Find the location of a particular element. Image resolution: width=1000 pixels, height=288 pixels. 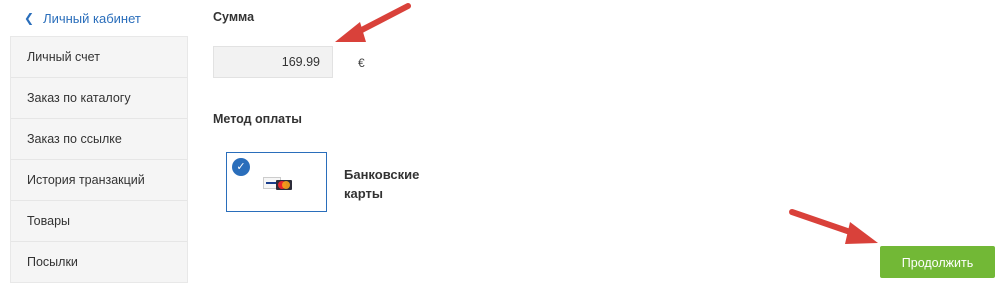

back-to-account-link: ❮ Личный кабинет is located at coordinates (99, 18).